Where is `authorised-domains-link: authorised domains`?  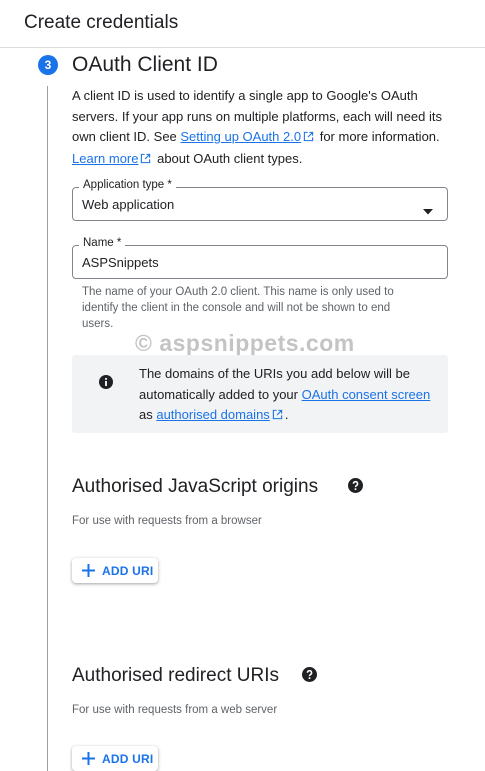
authorised-domains-link: authorised domains is located at coordinates (212, 414).